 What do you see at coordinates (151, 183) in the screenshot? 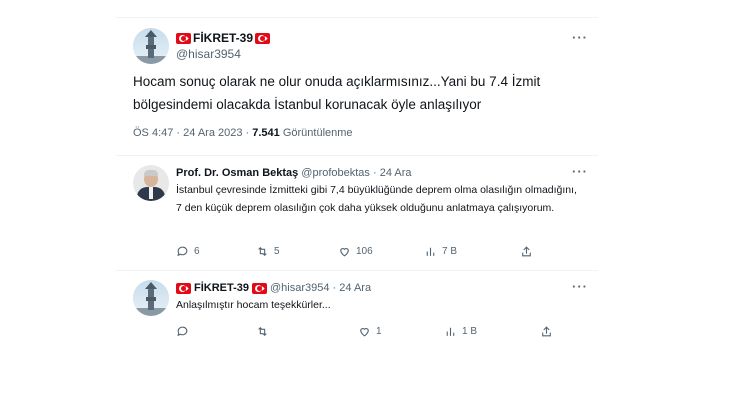
I see `prof-avatar` at bounding box center [151, 183].